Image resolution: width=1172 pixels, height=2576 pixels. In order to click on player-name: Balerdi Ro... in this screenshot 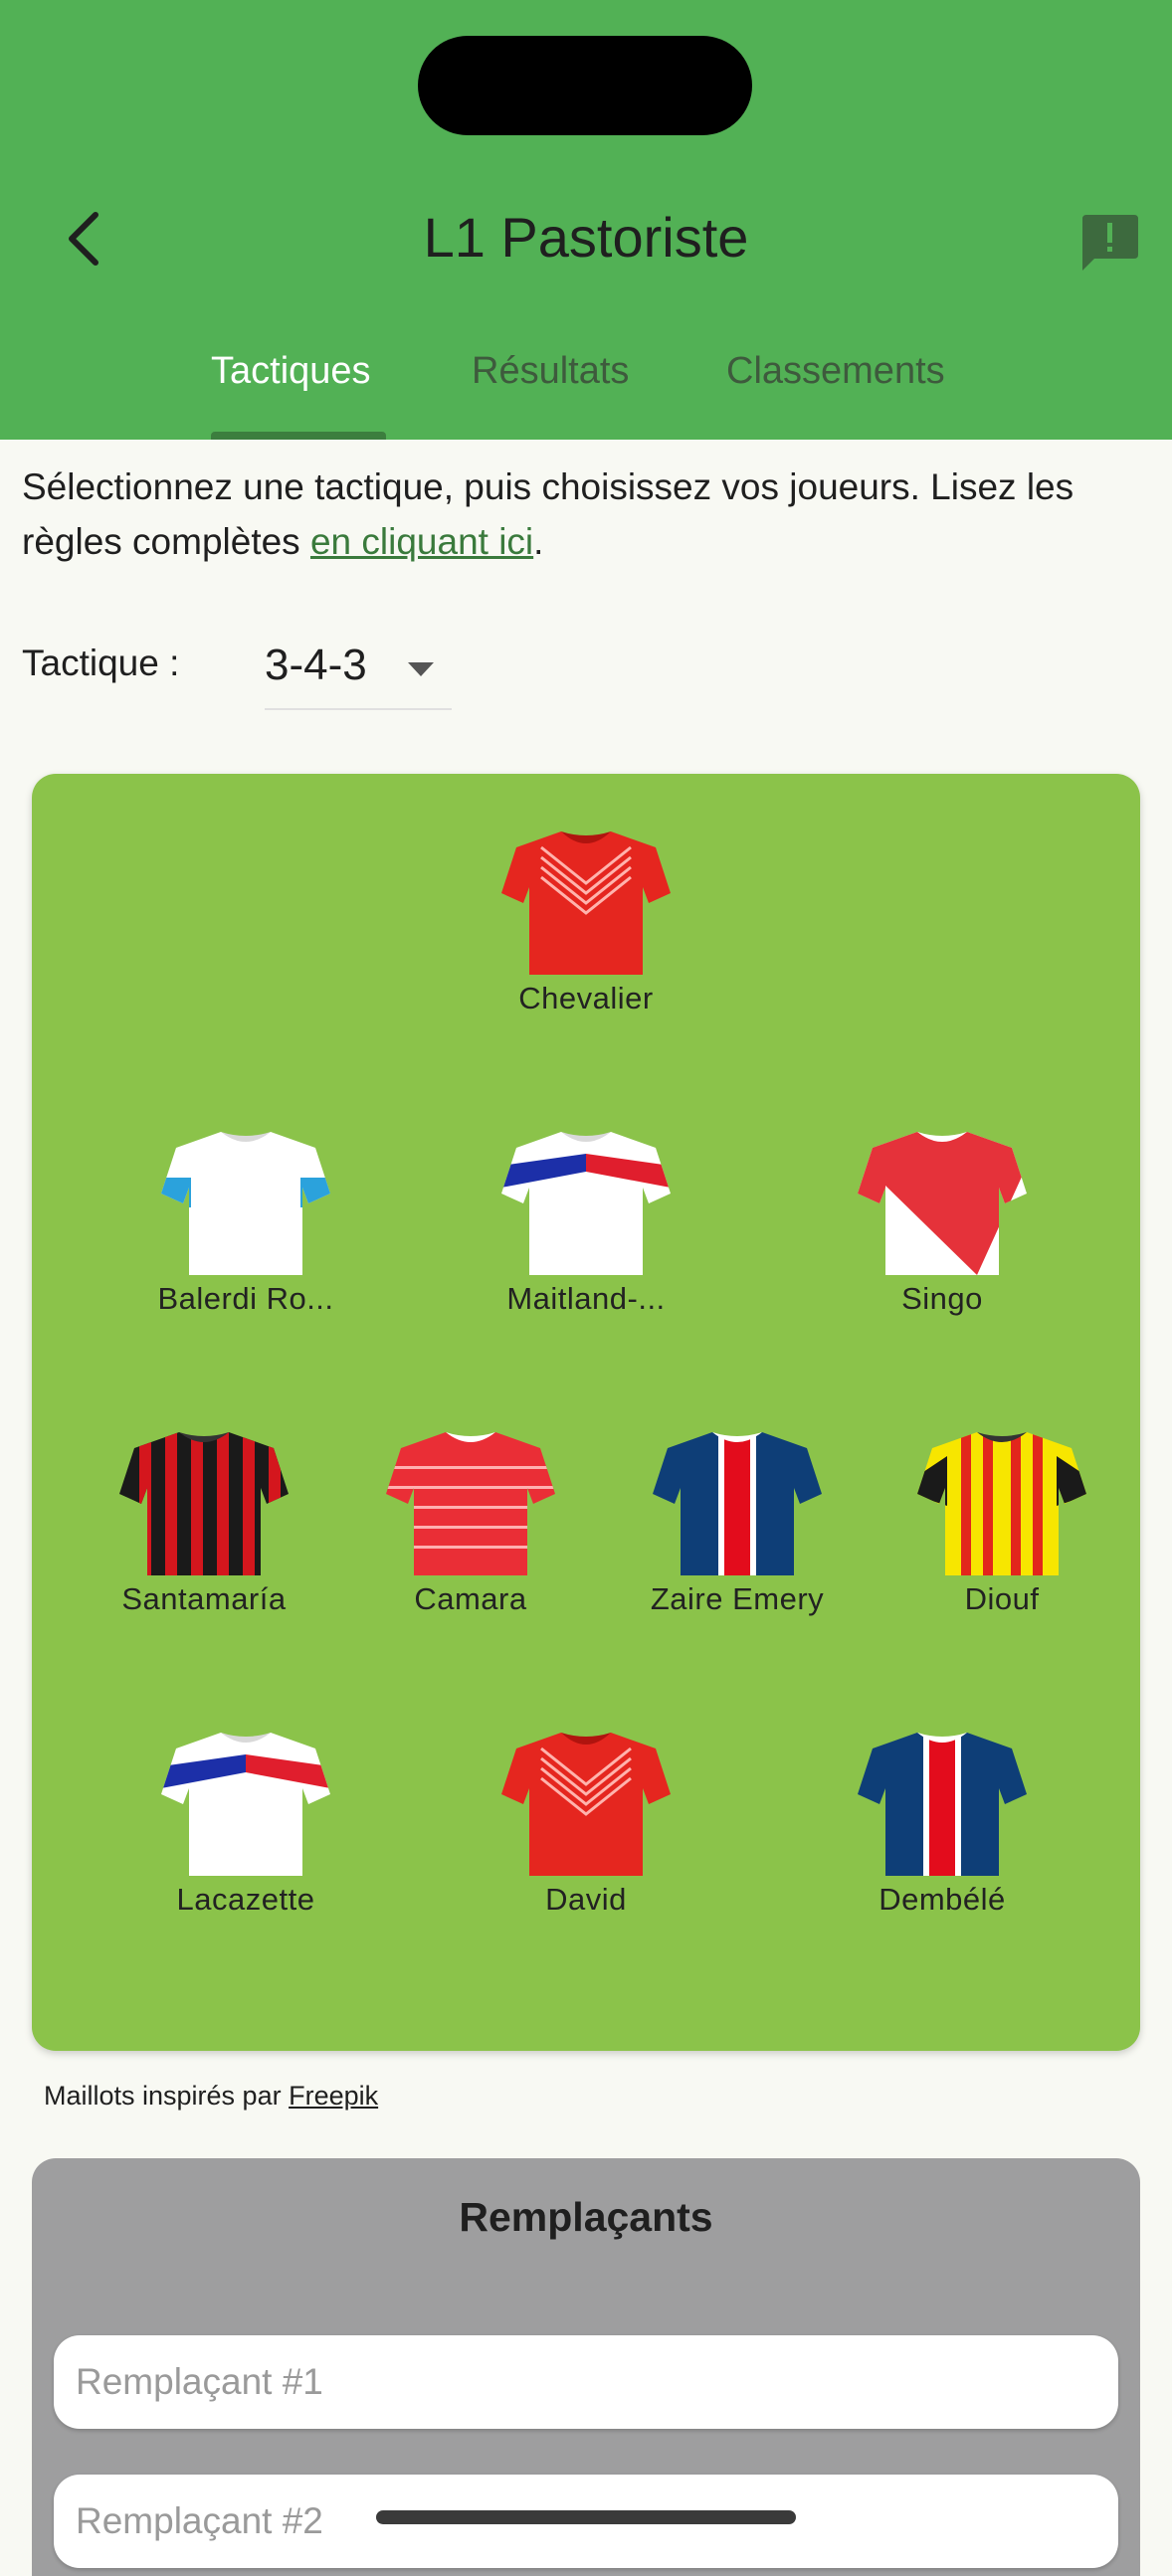, I will do `click(245, 1298)`.